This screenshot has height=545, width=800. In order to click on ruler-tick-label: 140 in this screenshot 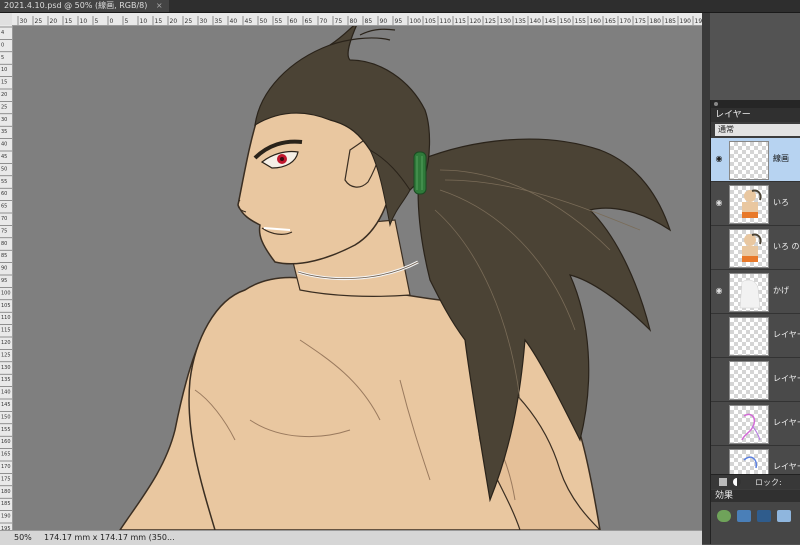, I will do `click(536, 21)`.